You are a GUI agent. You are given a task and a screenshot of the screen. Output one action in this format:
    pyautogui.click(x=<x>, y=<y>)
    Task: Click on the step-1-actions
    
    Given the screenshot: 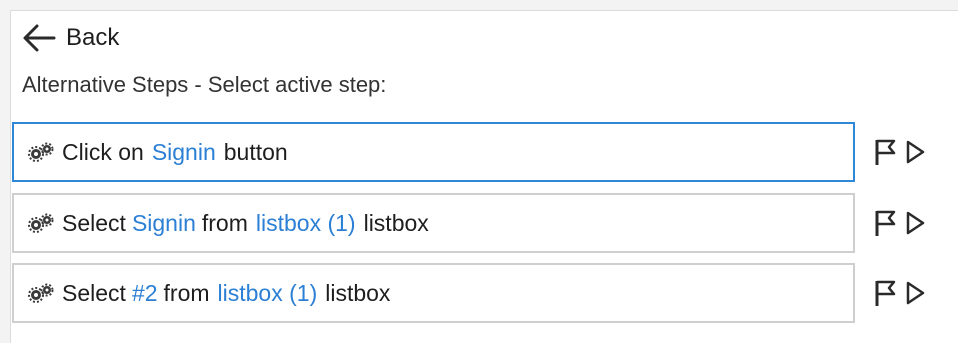 What is the action you would take?
    pyautogui.click(x=910, y=152)
    